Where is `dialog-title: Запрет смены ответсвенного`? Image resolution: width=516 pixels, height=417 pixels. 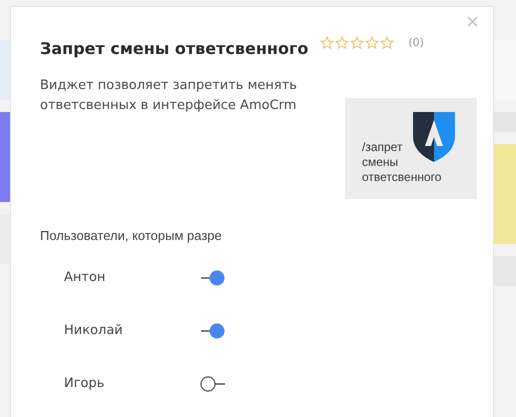 dialog-title: Запрет смены ответсвенного is located at coordinates (174, 48).